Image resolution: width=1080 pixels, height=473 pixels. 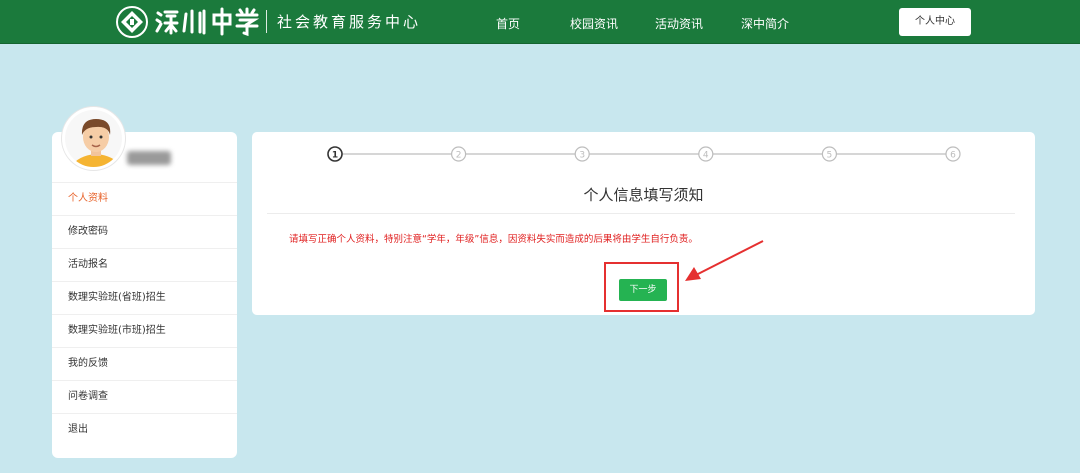 I want to click on step-4: 4, so click(x=706, y=154).